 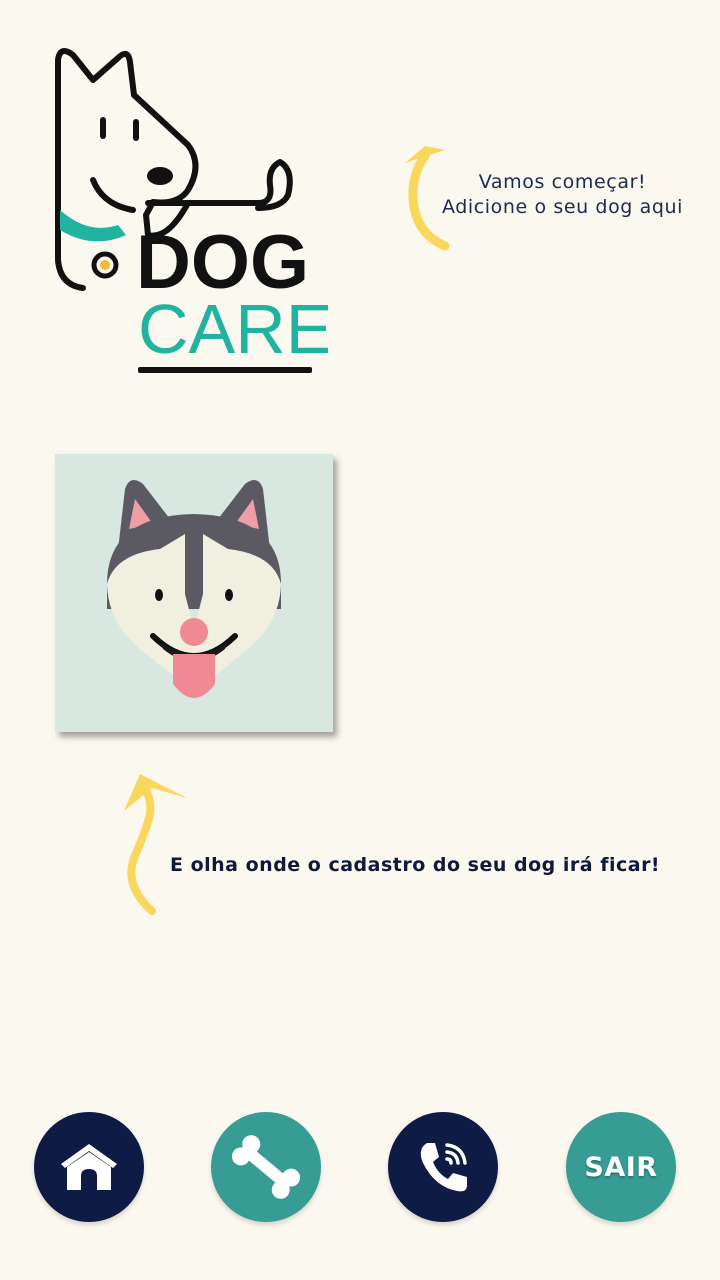 I want to click on exit-button-label: SAIR, so click(x=621, y=1167).